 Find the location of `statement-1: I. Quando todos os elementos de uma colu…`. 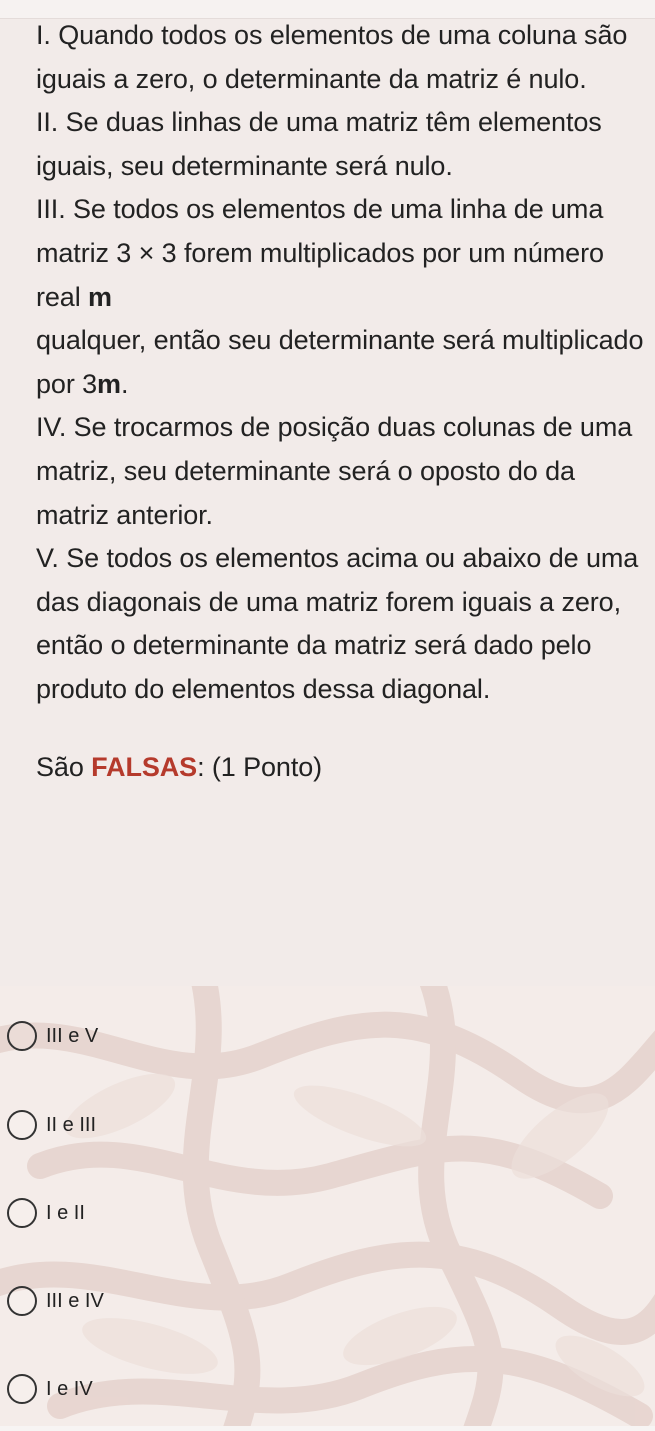

statement-1: I. Quando todos os elementos de uma colu… is located at coordinates (332, 57).